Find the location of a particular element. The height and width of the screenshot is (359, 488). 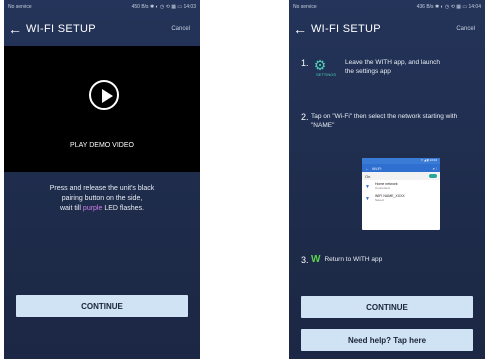

settings-app-icon: ⚙ SETTINGS is located at coordinates (326, 67).